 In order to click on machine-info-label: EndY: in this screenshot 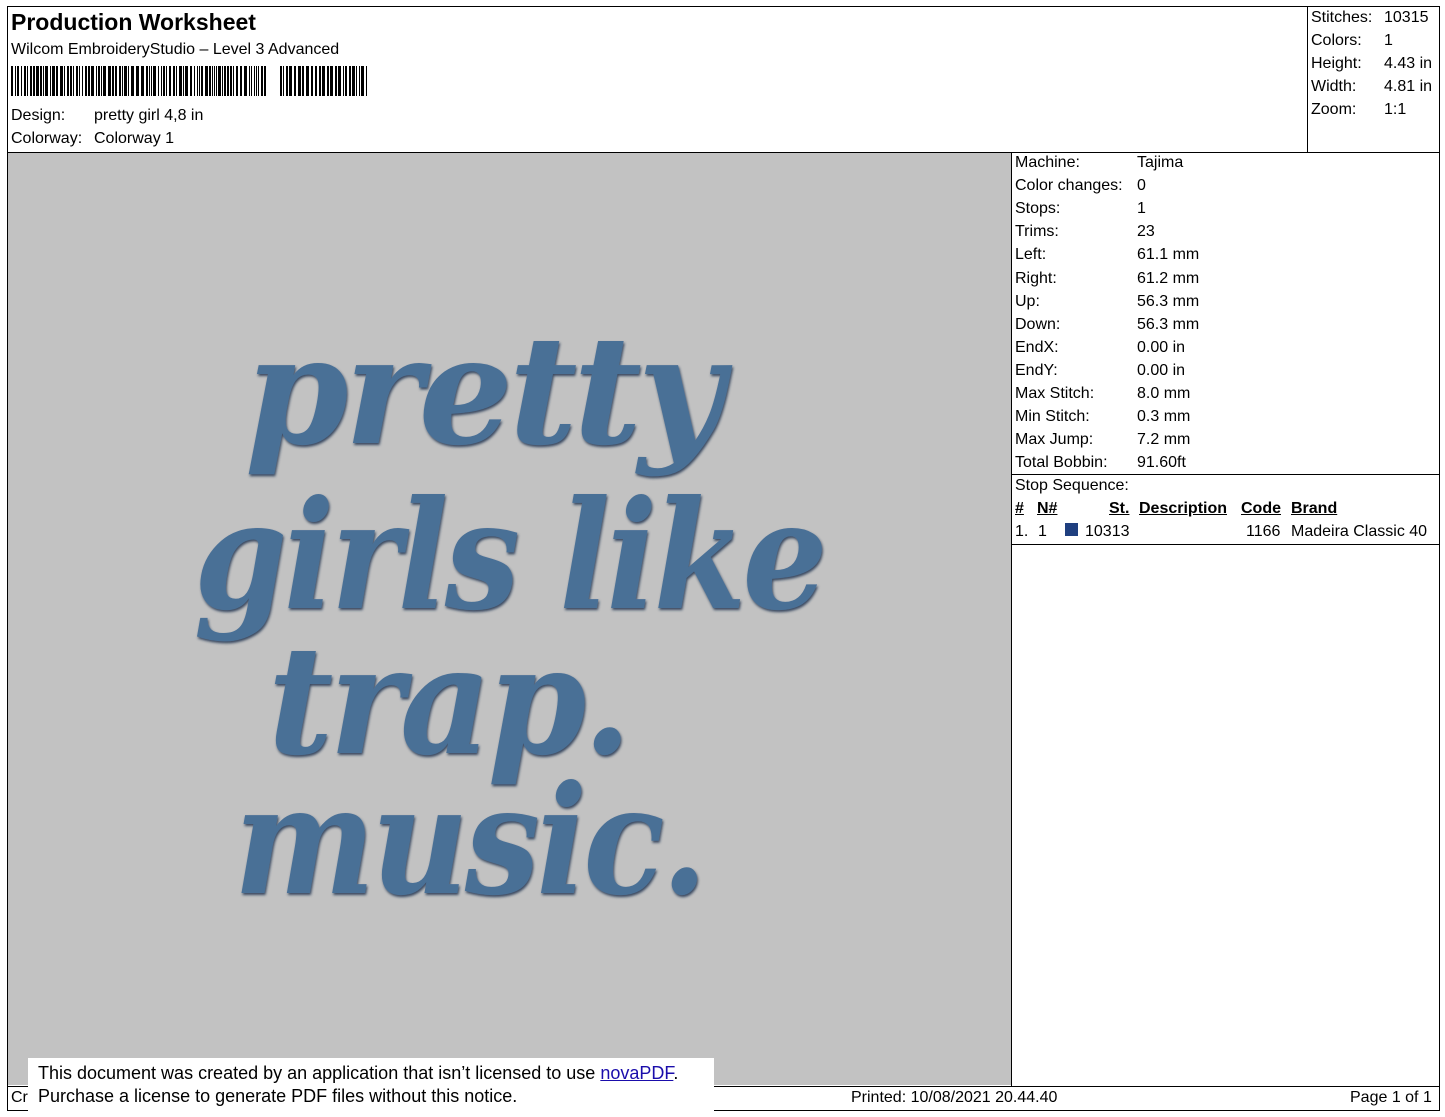, I will do `click(1036, 370)`.